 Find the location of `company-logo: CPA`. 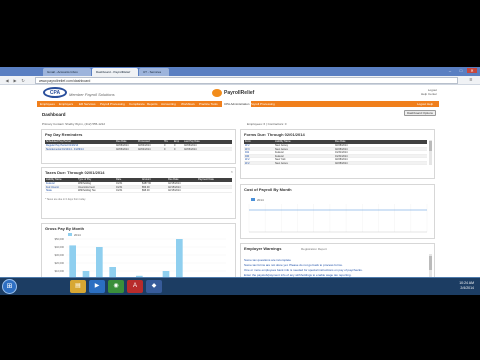

company-logo: CPA is located at coordinates (55, 92).